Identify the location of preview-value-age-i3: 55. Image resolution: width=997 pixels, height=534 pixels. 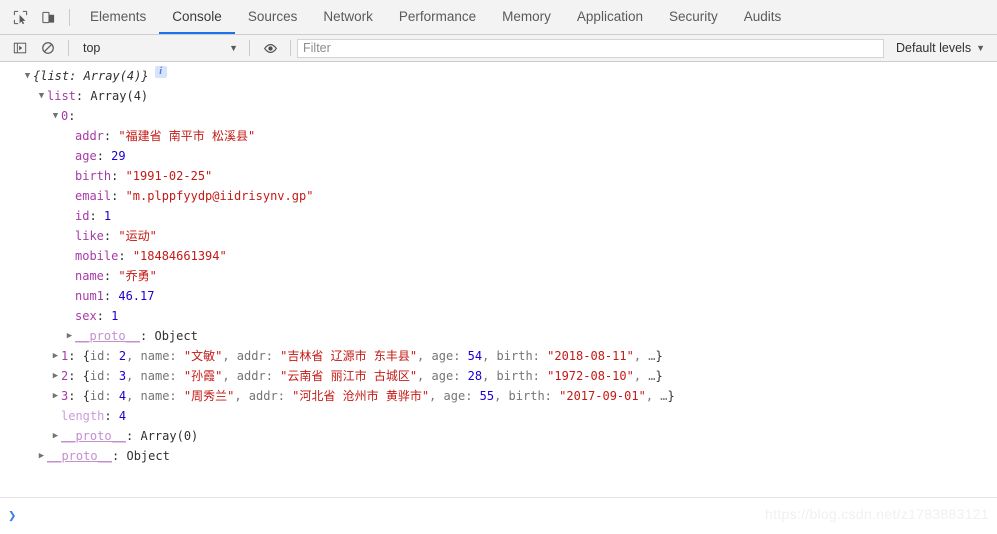
(487, 396).